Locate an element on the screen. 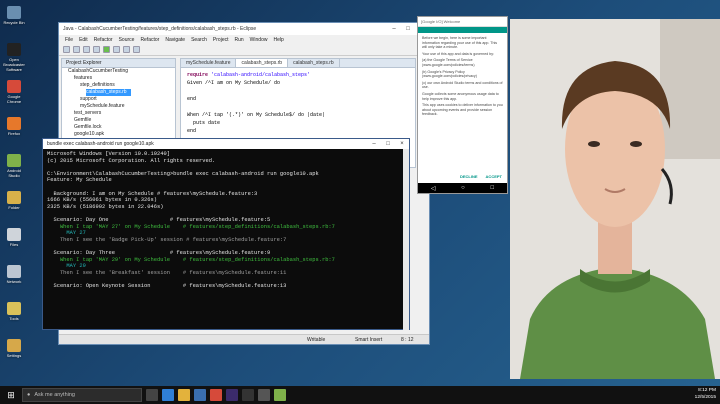 Image resolution: width=720 pixels, height=404 pixels. menu-item: Navigate is located at coordinates (175, 40).